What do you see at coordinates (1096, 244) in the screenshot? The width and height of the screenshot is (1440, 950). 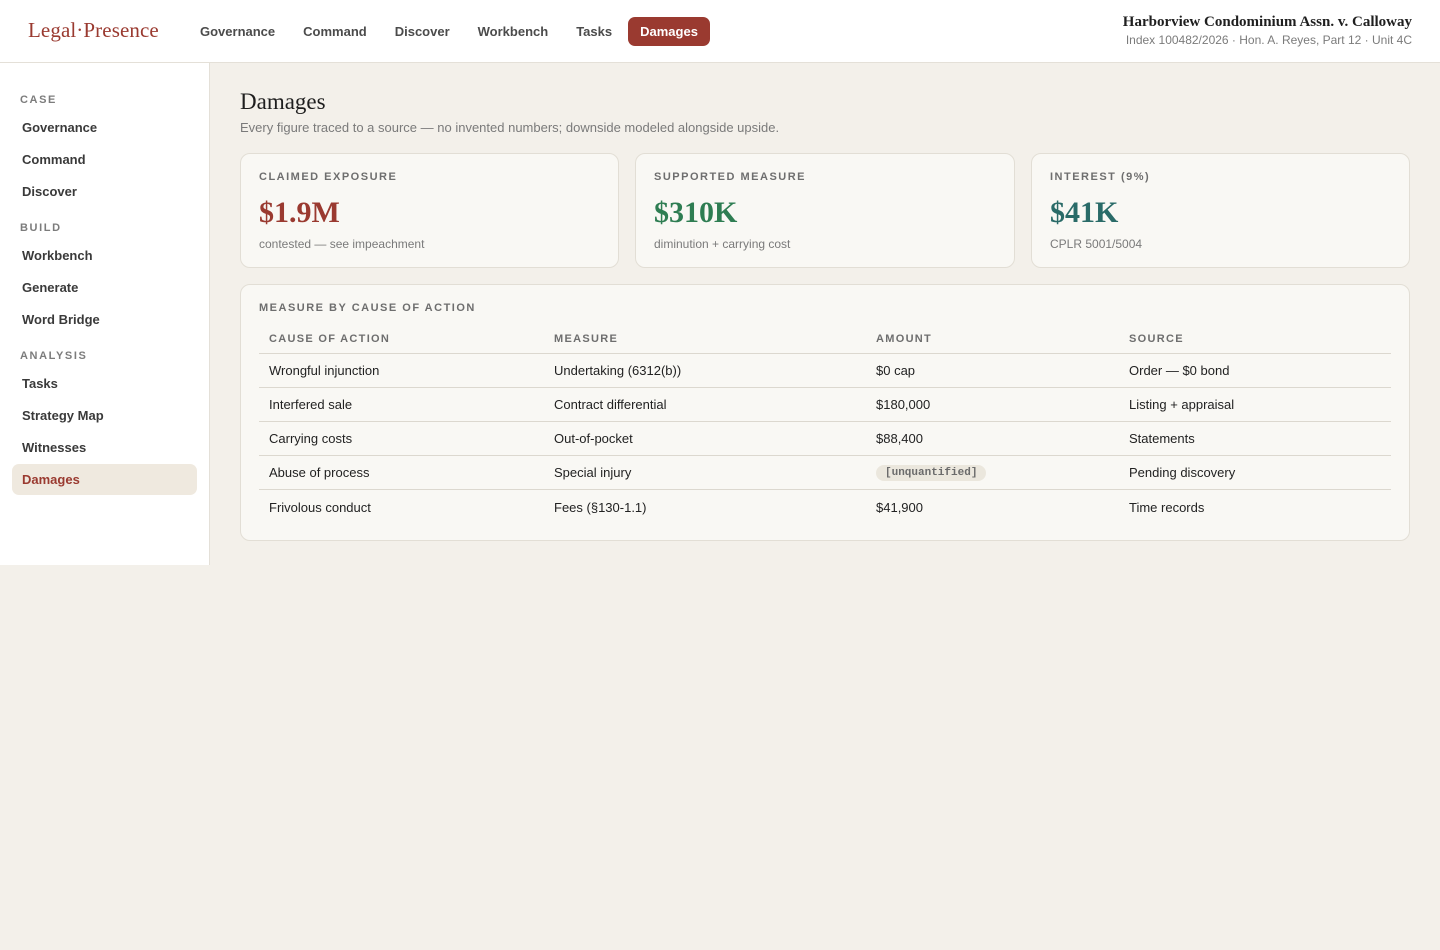 I see `metric-note: CPLR 5001/5004` at bounding box center [1096, 244].